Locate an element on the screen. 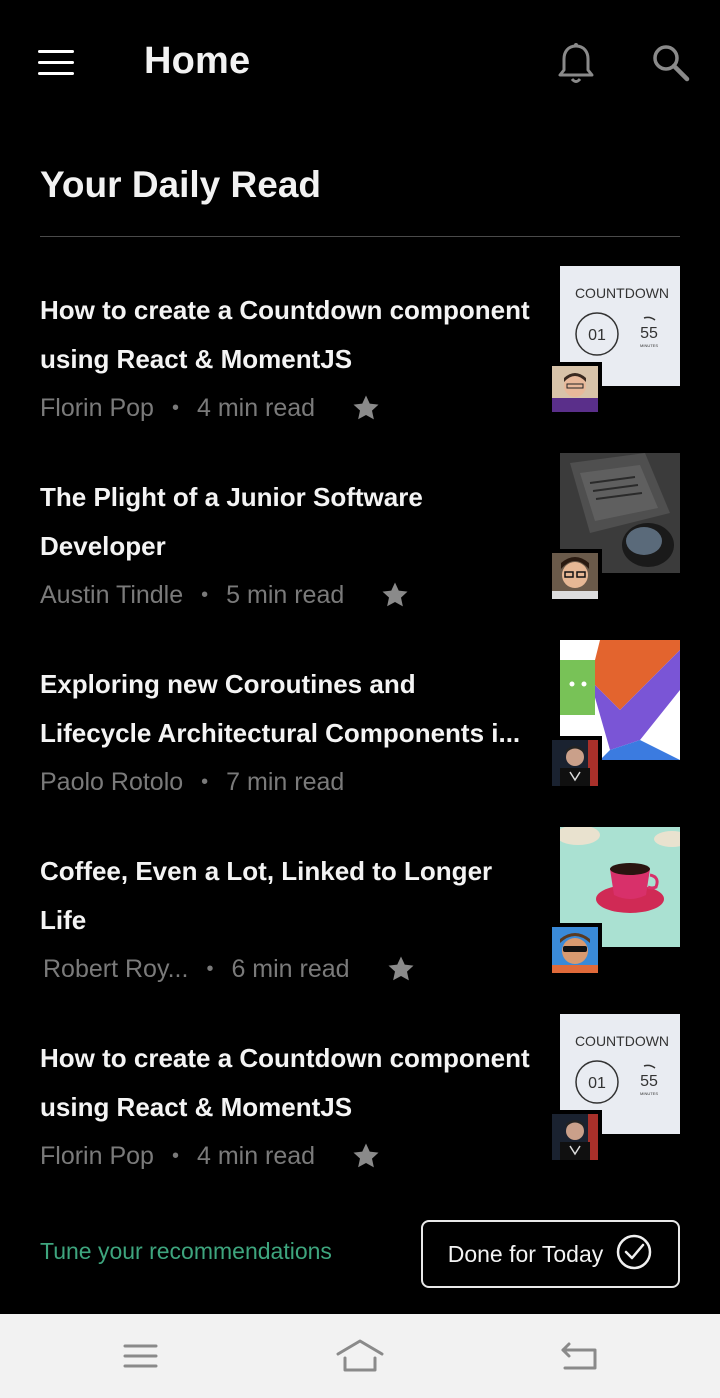  author-name: Austin Tindle is located at coordinates (111, 595).